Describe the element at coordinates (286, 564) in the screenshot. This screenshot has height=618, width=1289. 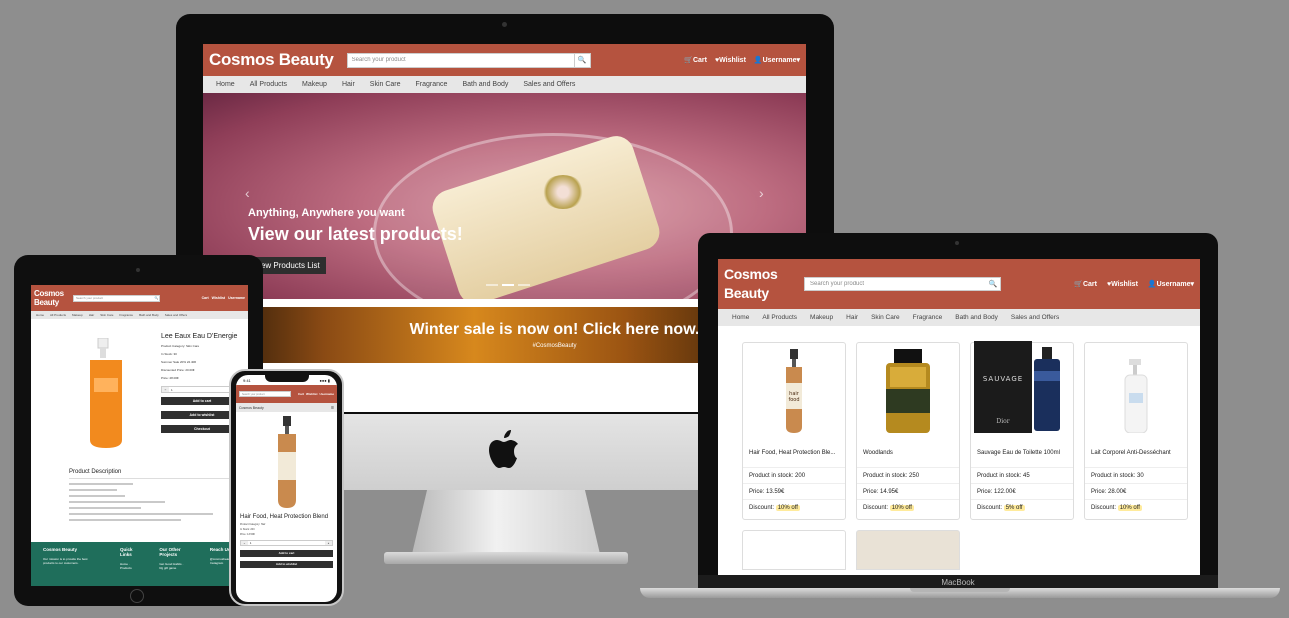
I see `add-to-wishlist-button: Add to wishlist` at that location.